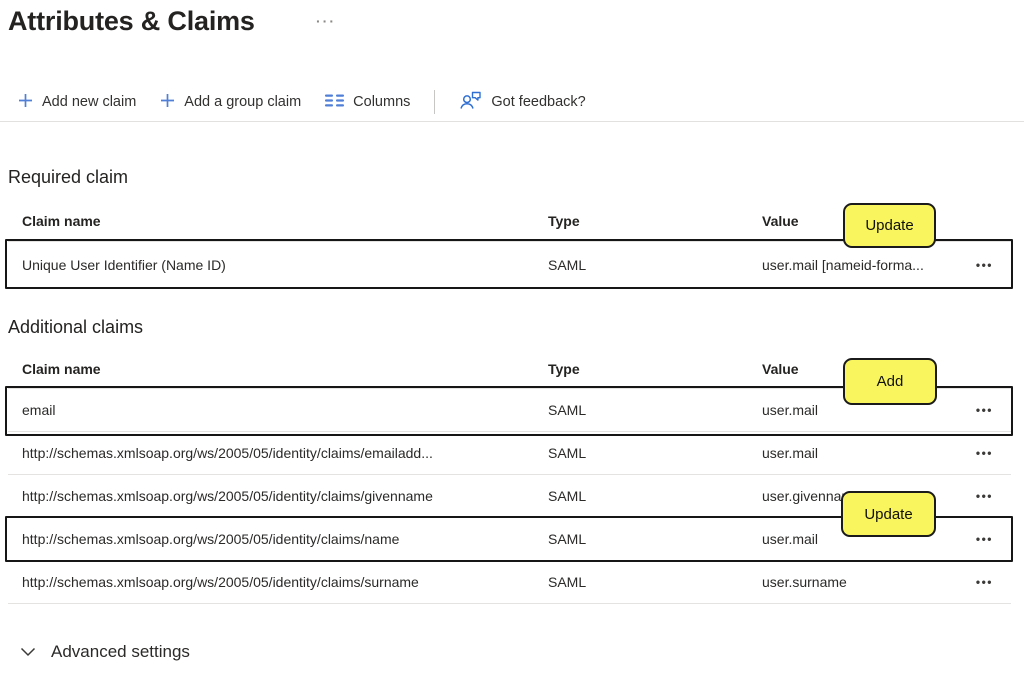  I want to click on advanced-settings-label: Advanced settings, so click(120, 651).